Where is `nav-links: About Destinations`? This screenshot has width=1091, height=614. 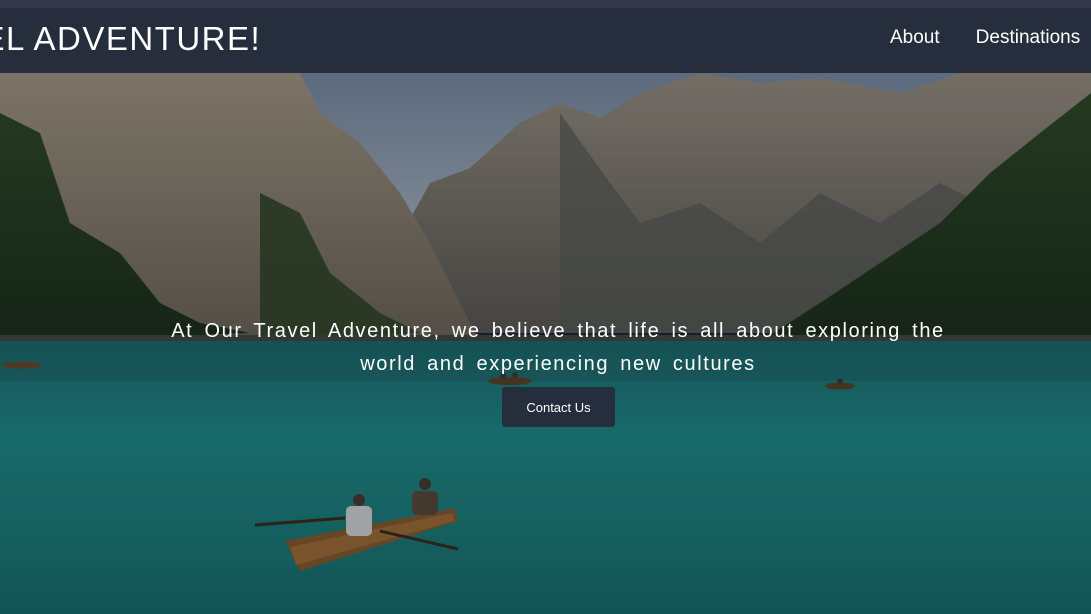
nav-links: About Destinations is located at coordinates (985, 38).